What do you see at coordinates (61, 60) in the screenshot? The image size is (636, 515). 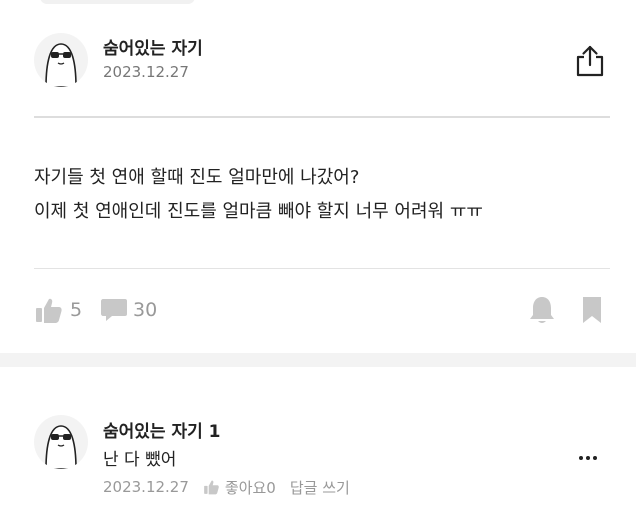 I see `post-author-avatar` at bounding box center [61, 60].